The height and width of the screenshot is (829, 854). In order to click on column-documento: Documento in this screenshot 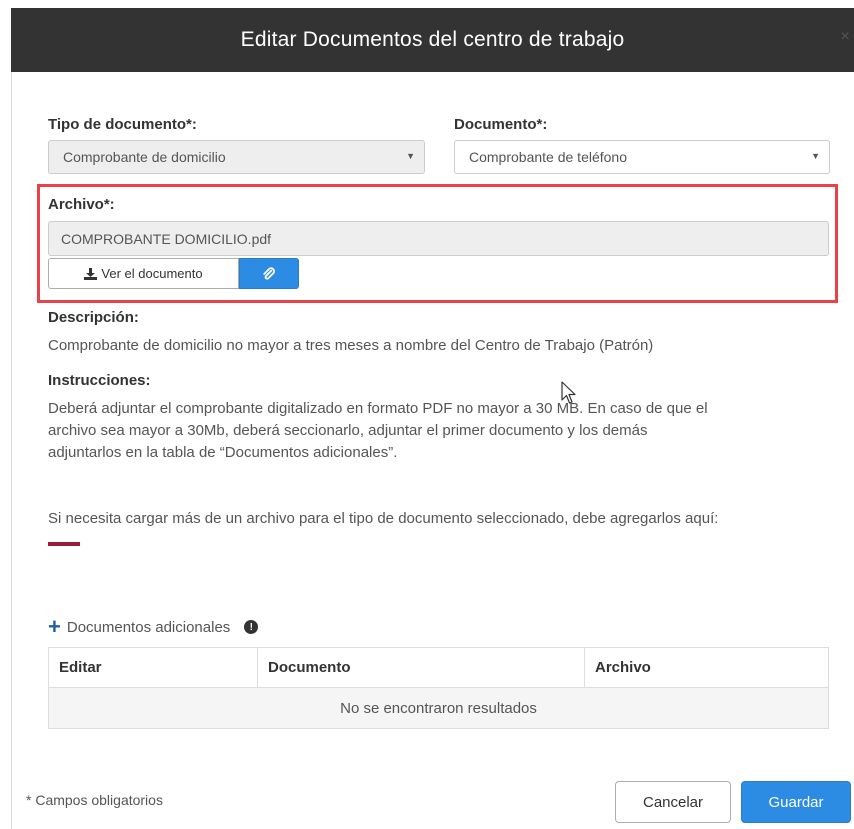, I will do `click(421, 667)`.